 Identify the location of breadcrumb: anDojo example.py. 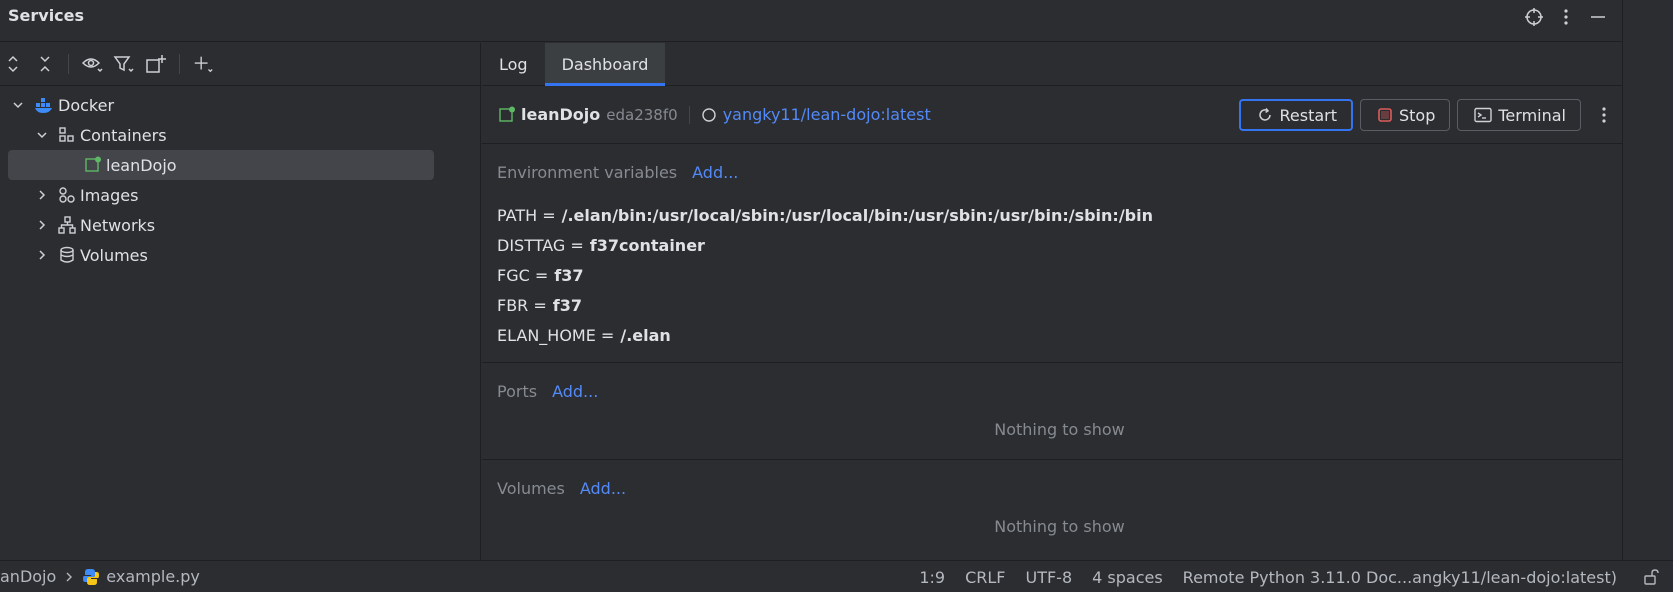
(100, 576).